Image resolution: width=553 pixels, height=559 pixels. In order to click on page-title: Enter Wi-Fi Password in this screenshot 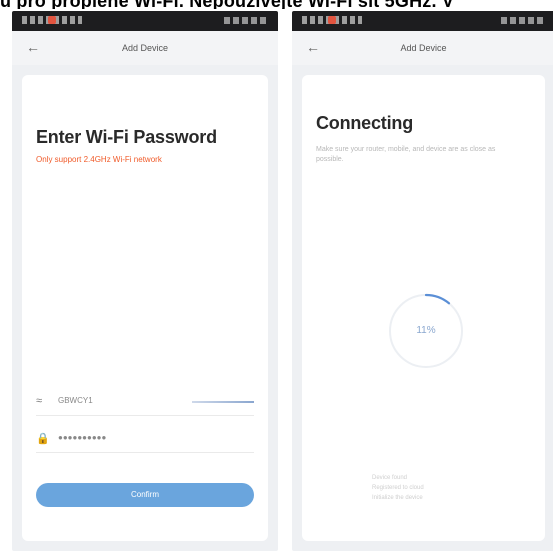, I will do `click(126, 137)`.